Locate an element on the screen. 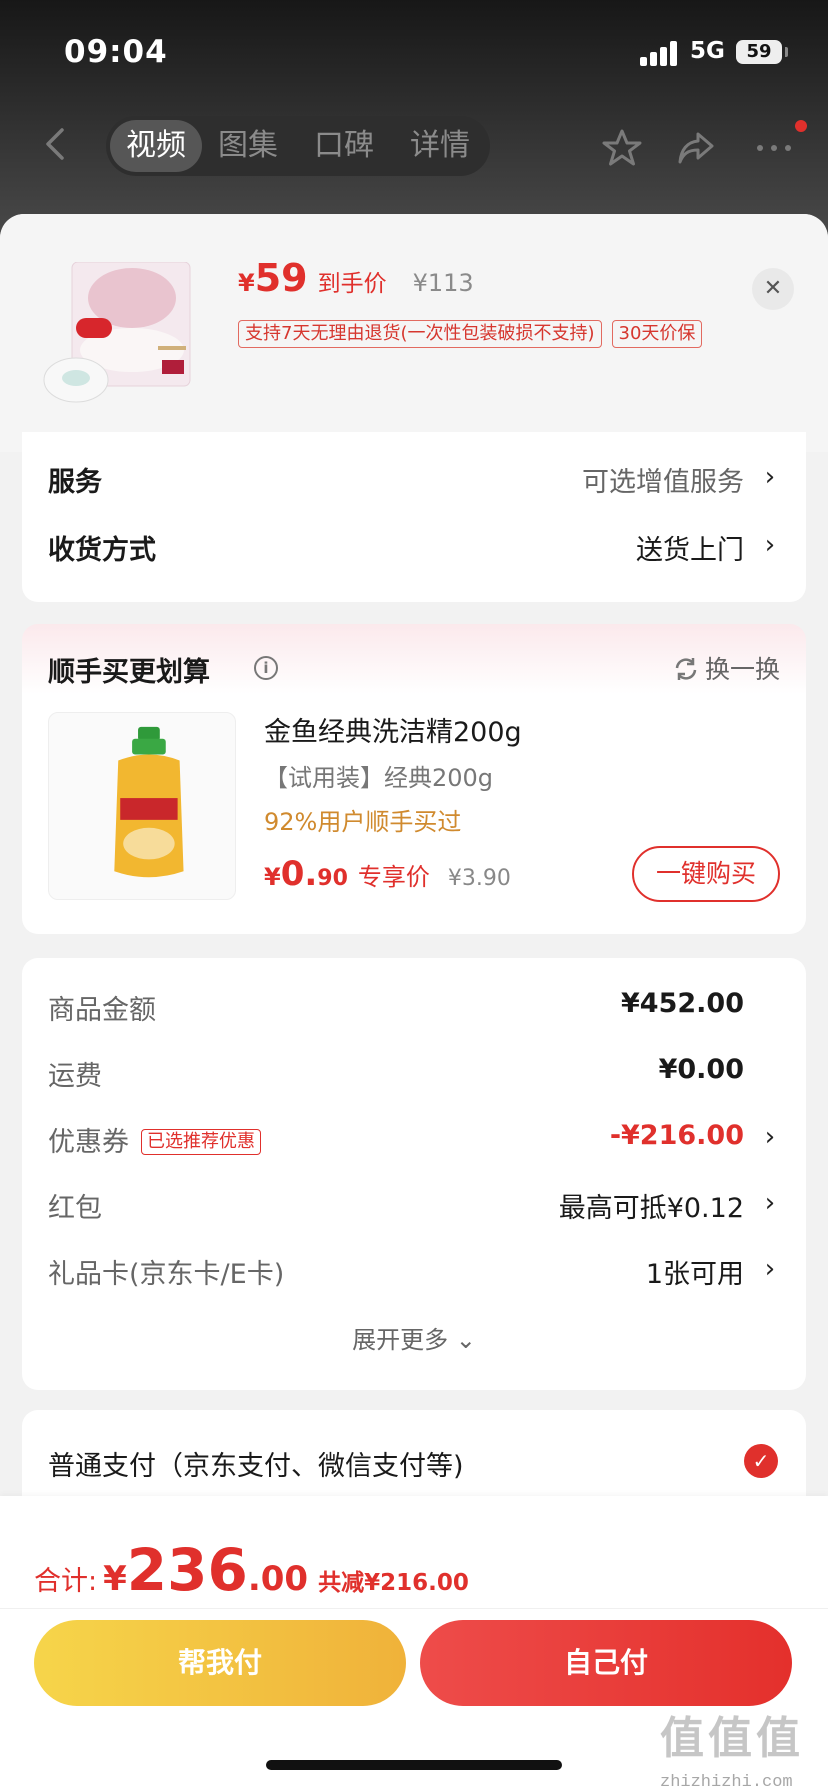  delivery-row: 收货方式 送货上门 › is located at coordinates (414, 548).